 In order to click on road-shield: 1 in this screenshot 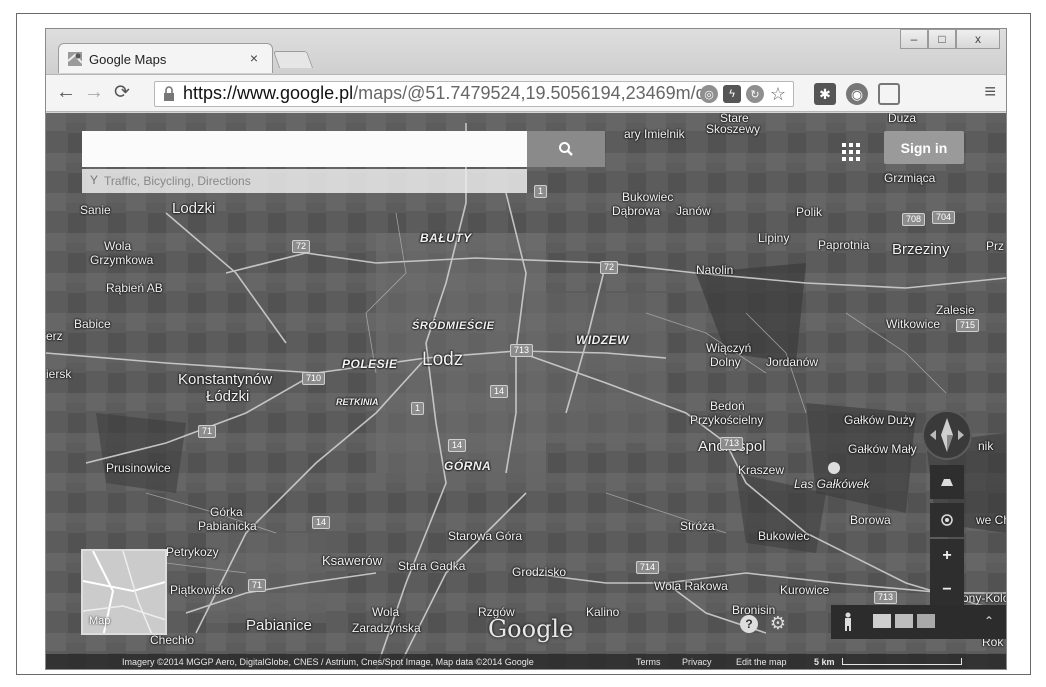, I will do `click(418, 408)`.